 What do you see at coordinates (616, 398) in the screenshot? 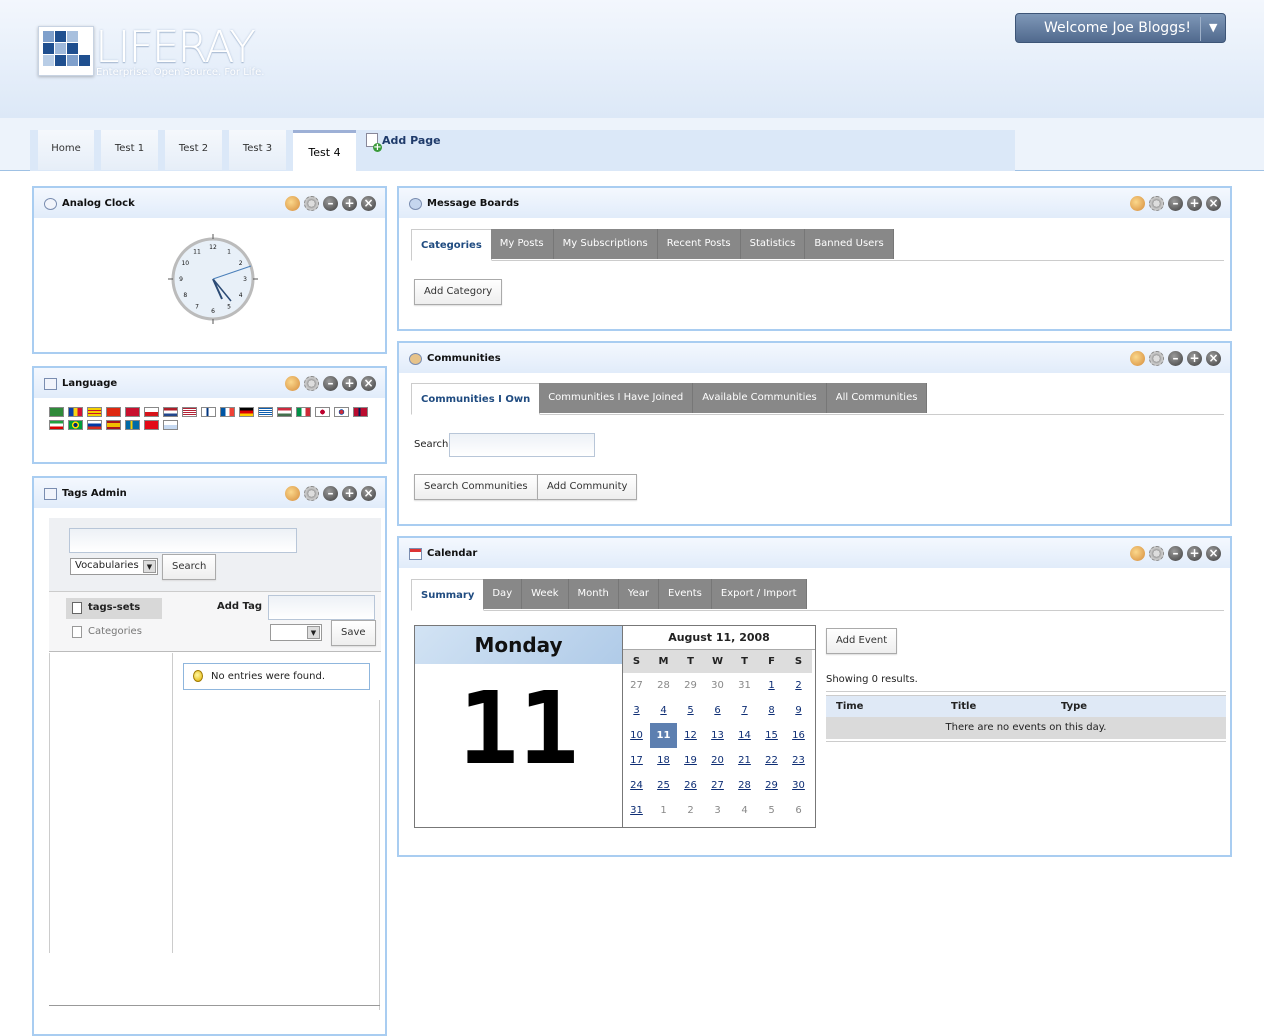
I see `tab-communities-i-have-joined: Communities I Have Joined` at bounding box center [616, 398].